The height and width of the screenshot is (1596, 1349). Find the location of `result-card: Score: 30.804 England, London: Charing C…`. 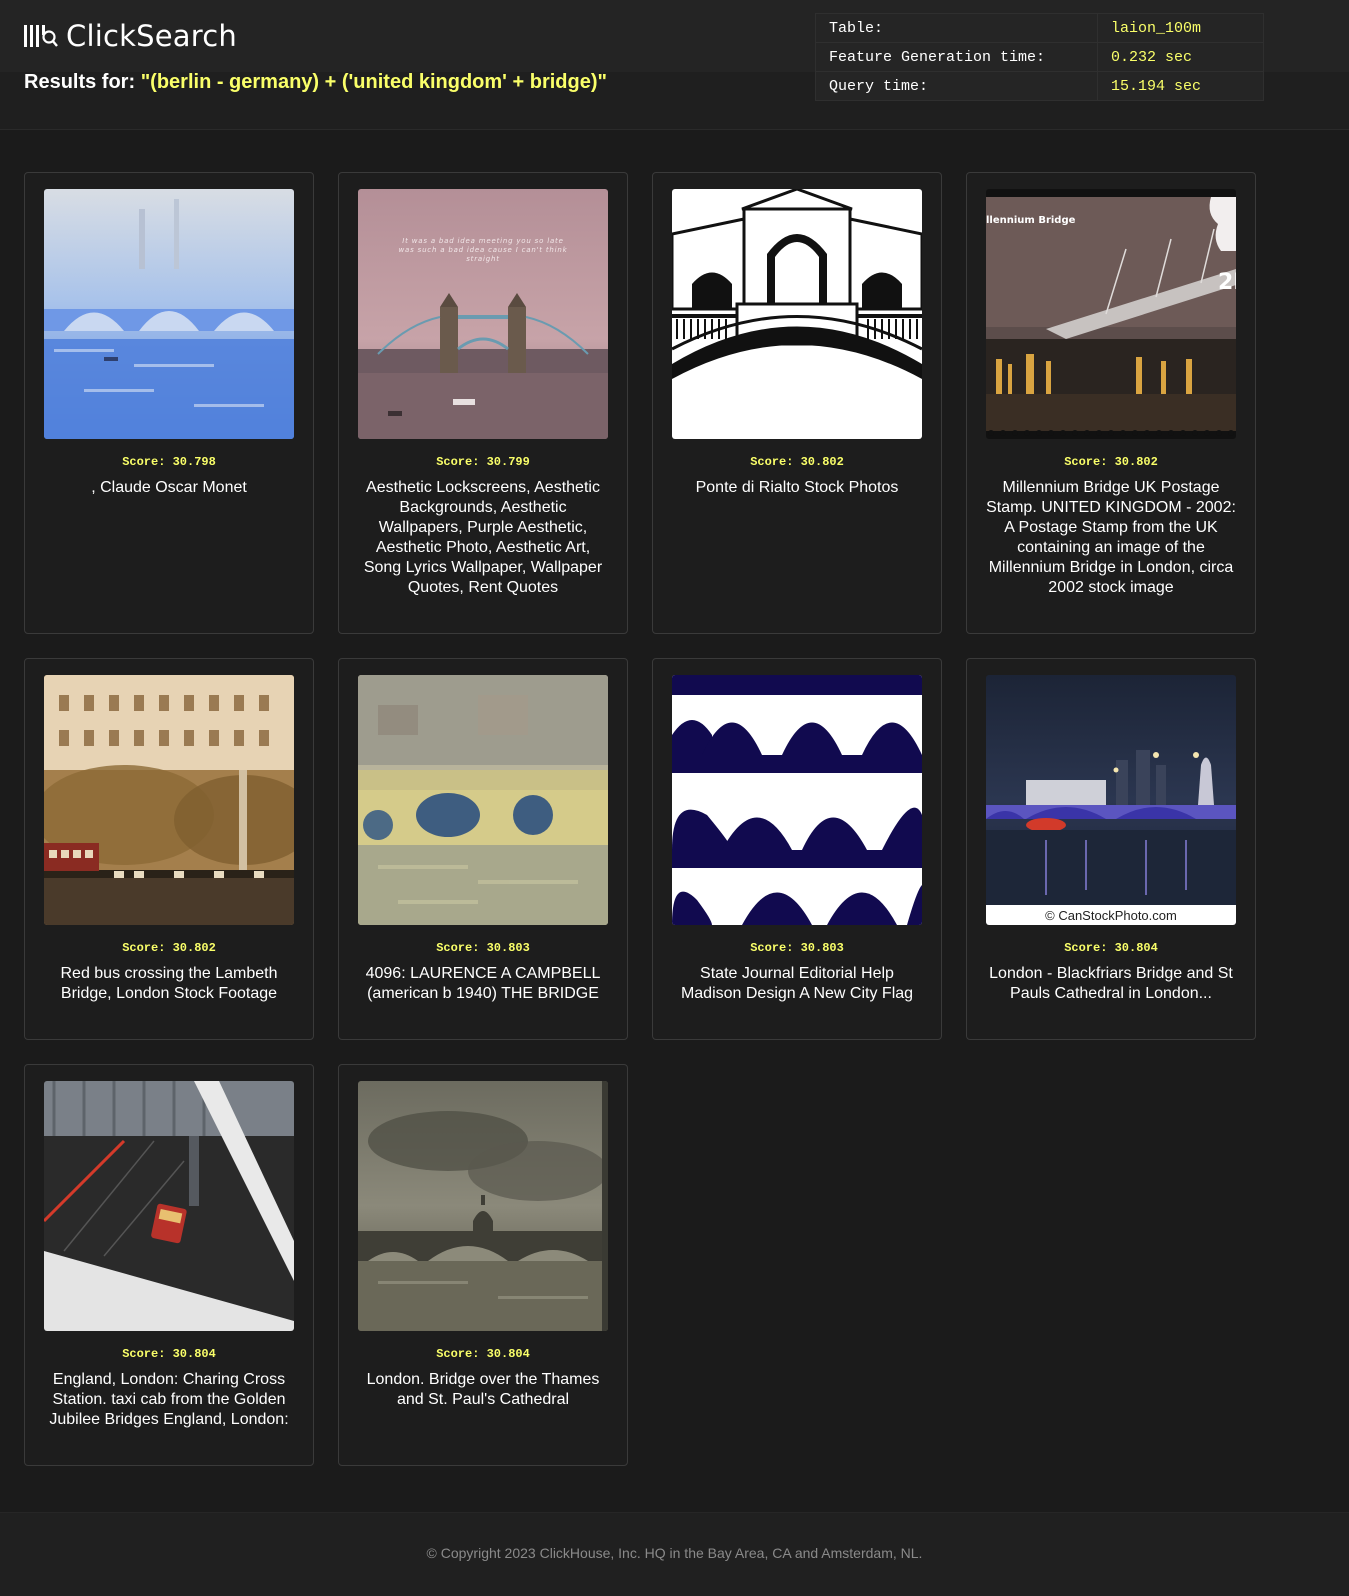

result-card: Score: 30.804 England, London: Charing C… is located at coordinates (169, 1265).